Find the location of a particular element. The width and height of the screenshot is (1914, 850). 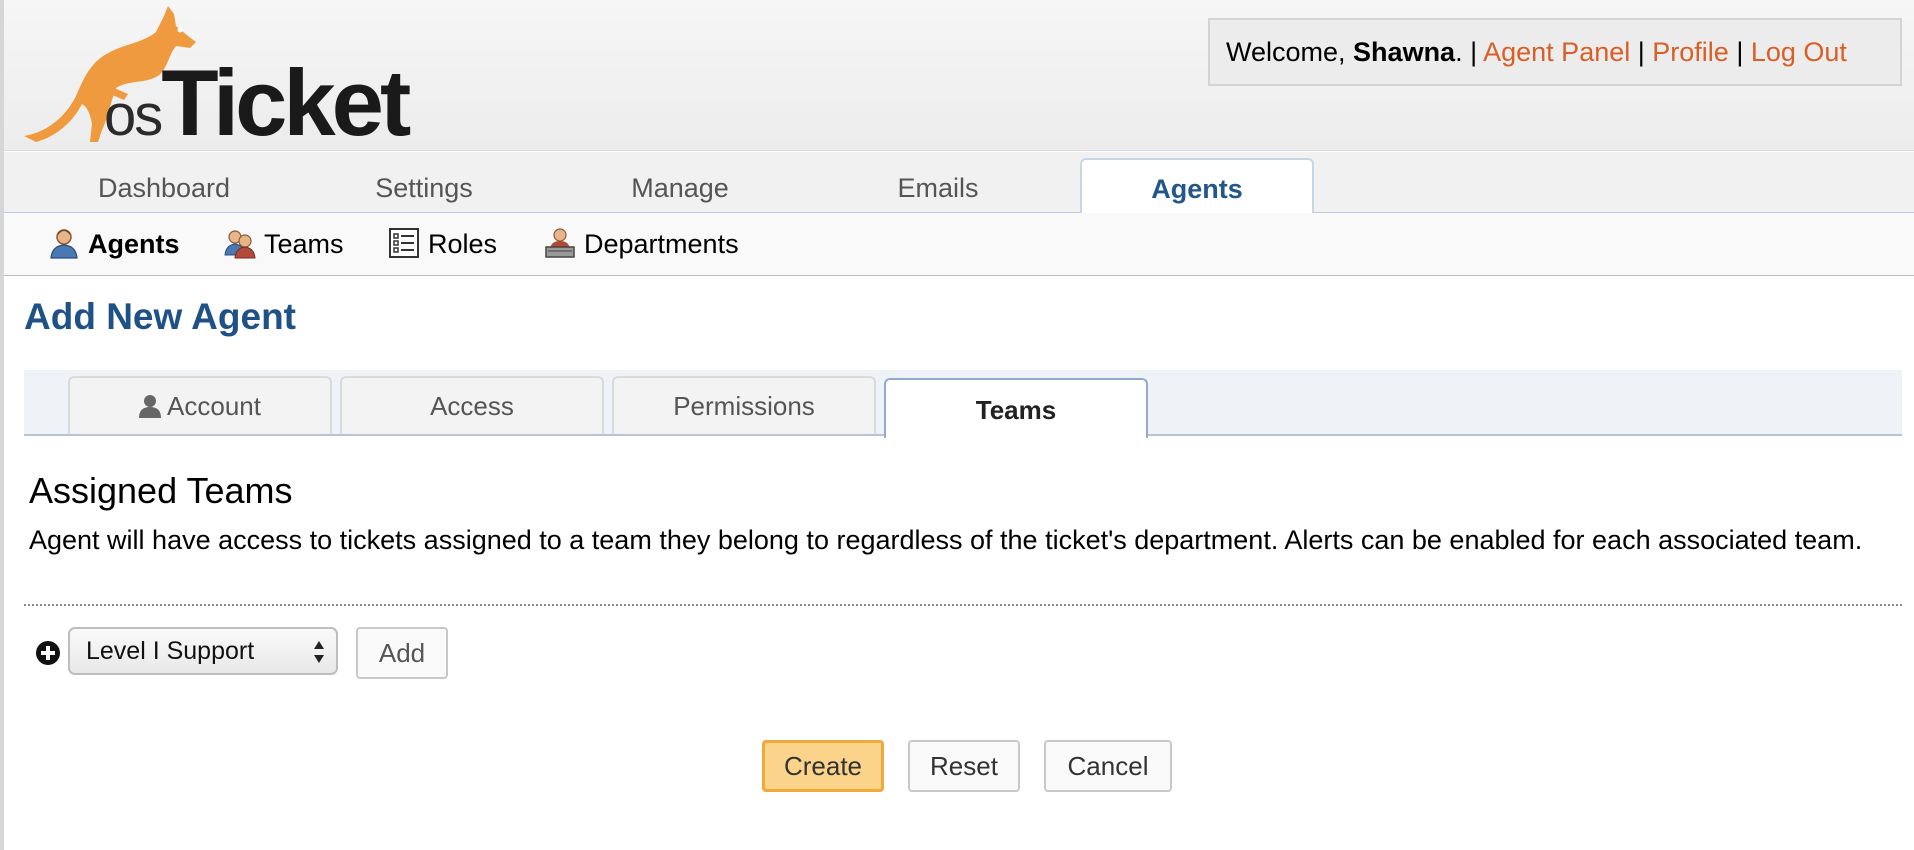

subnav-teams: Teams is located at coordinates (294, 244).